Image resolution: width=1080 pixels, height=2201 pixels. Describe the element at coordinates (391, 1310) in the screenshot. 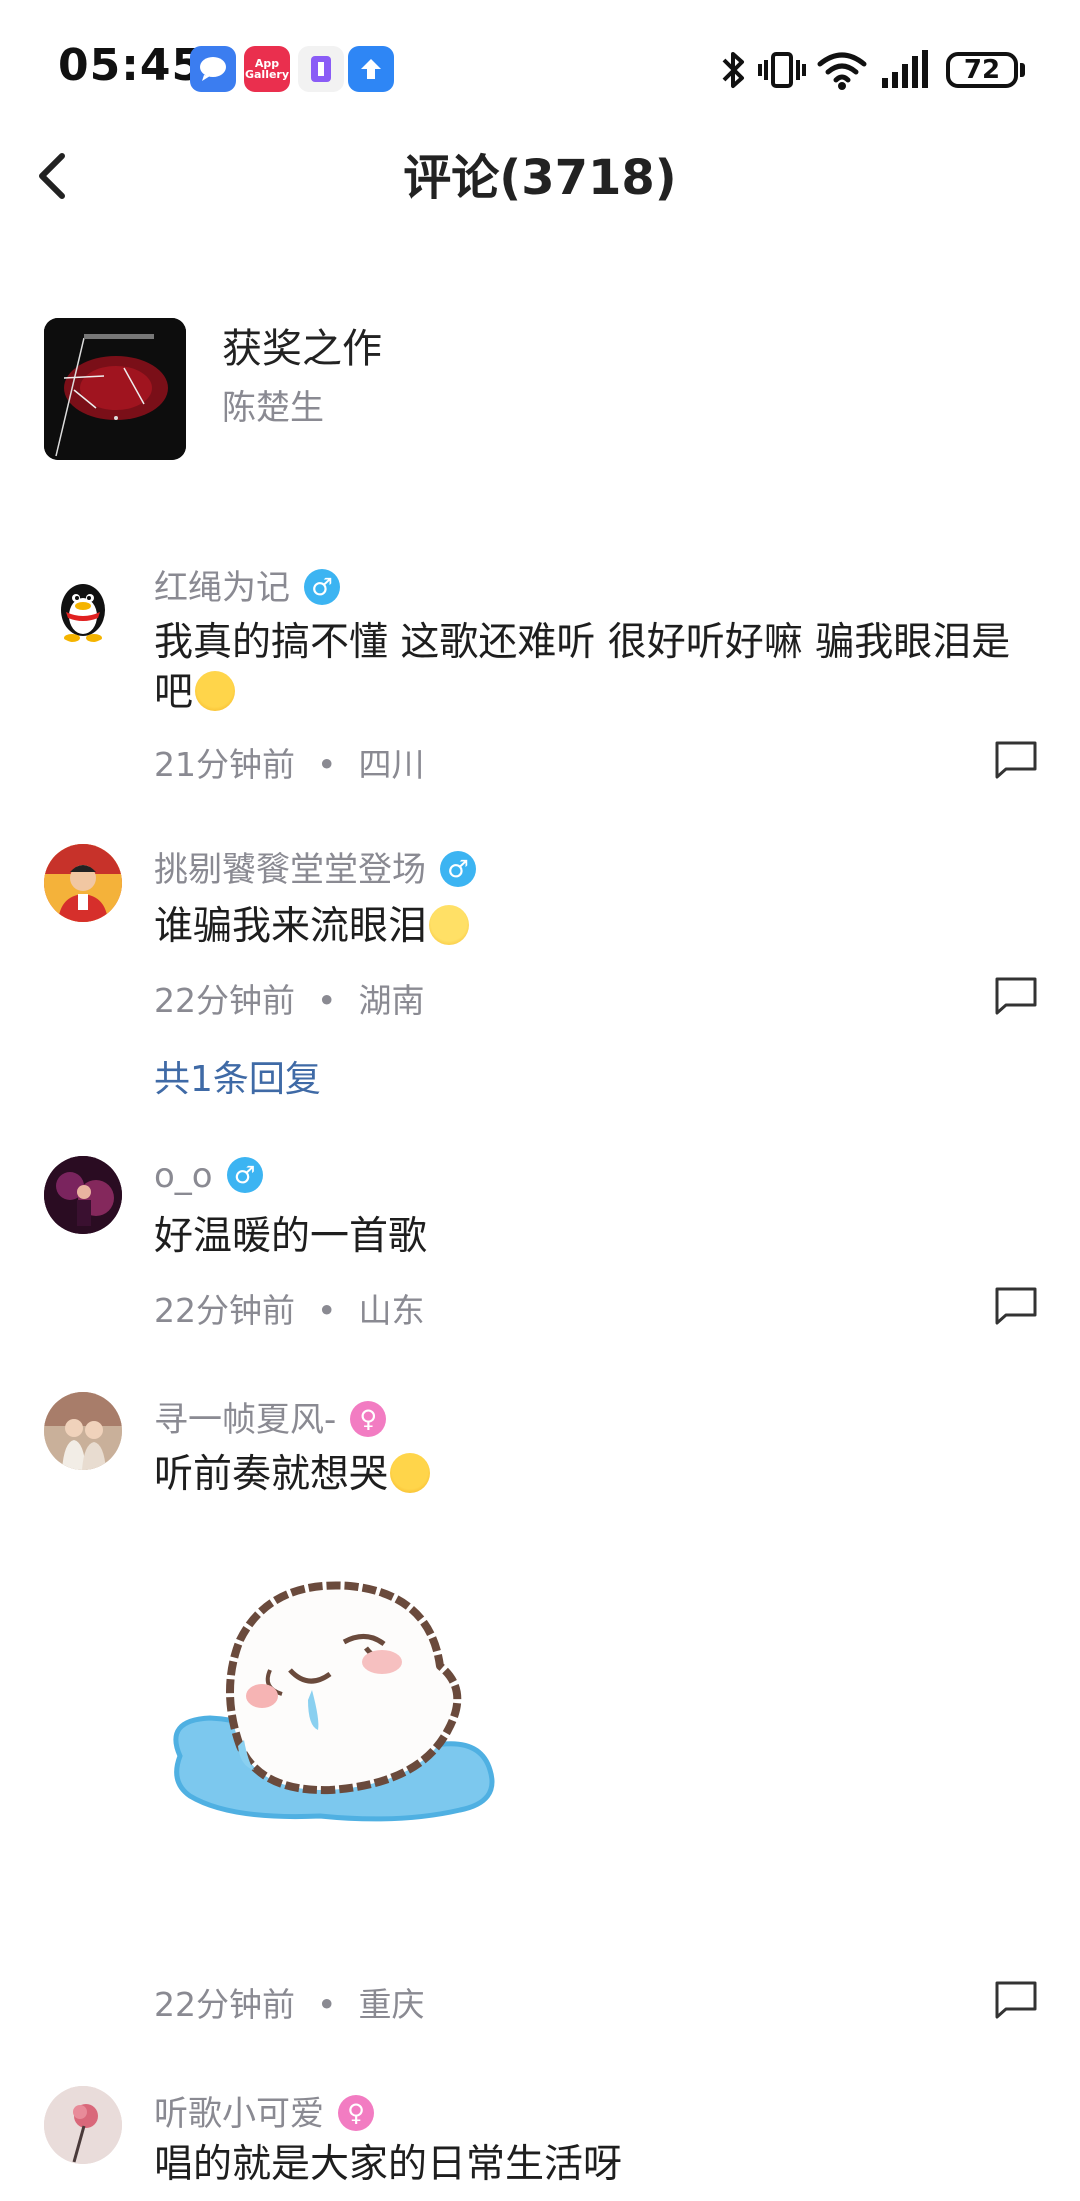

I see `comment-location: 山东` at that location.